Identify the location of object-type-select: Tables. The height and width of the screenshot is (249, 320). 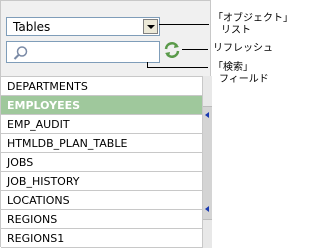
(83, 26).